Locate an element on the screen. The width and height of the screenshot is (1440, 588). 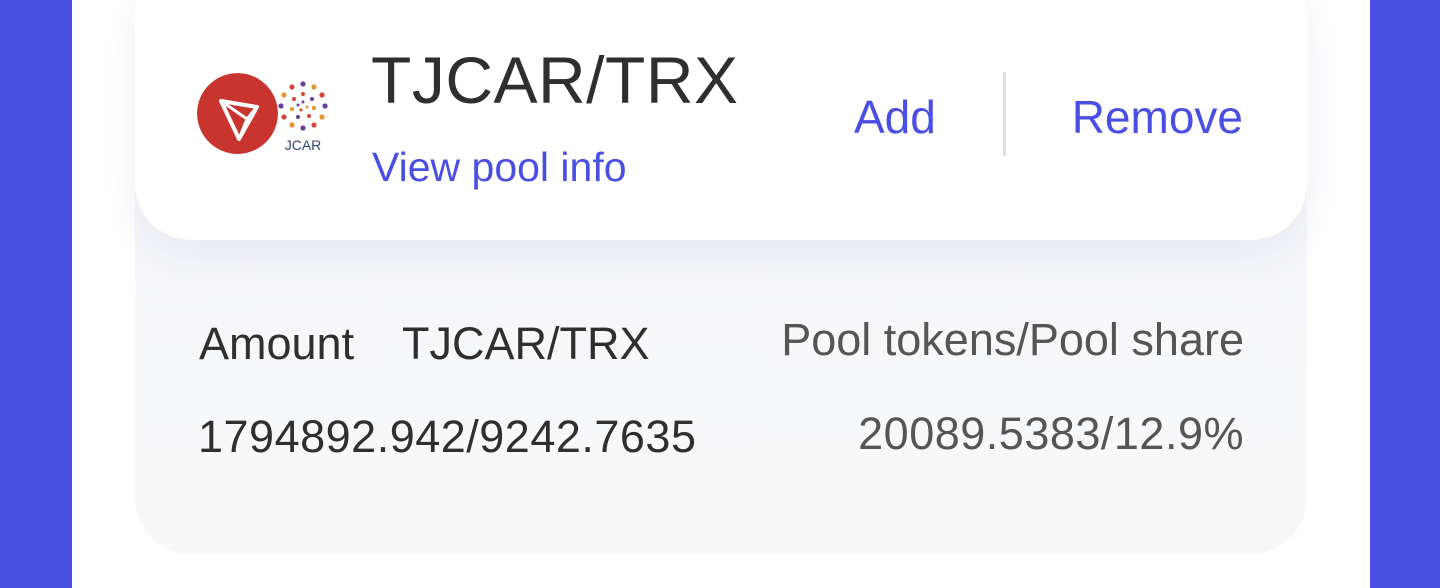
pool-tokens-share-value: 20089.5383/12.9% is located at coordinates (1051, 433).